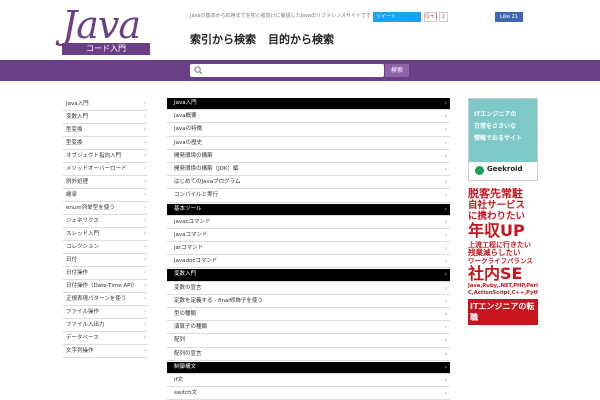  What do you see at coordinates (397, 70) in the screenshot?
I see `search-button: 検索` at bounding box center [397, 70].